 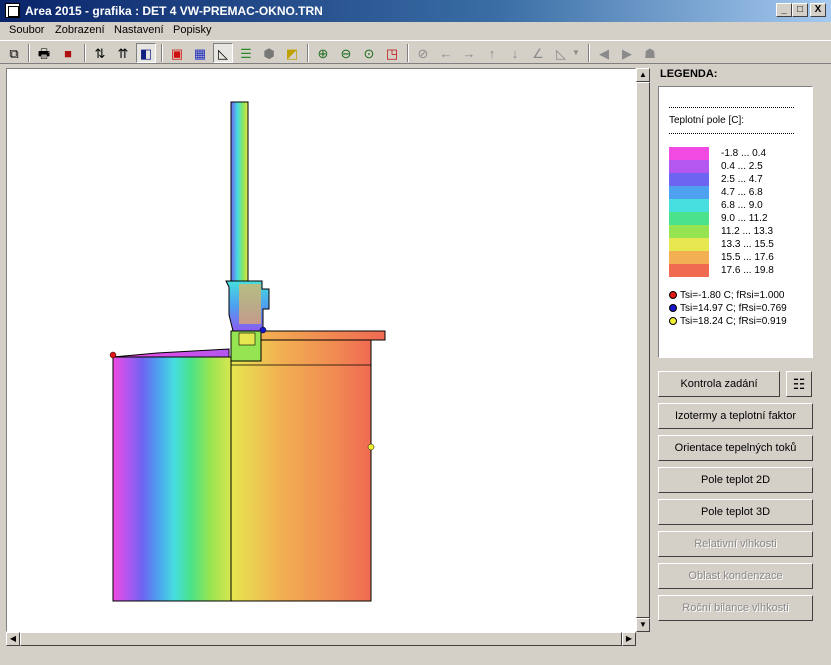 What do you see at coordinates (744, 153) in the screenshot?
I see `range-label: -1.8 ... 0.4` at bounding box center [744, 153].